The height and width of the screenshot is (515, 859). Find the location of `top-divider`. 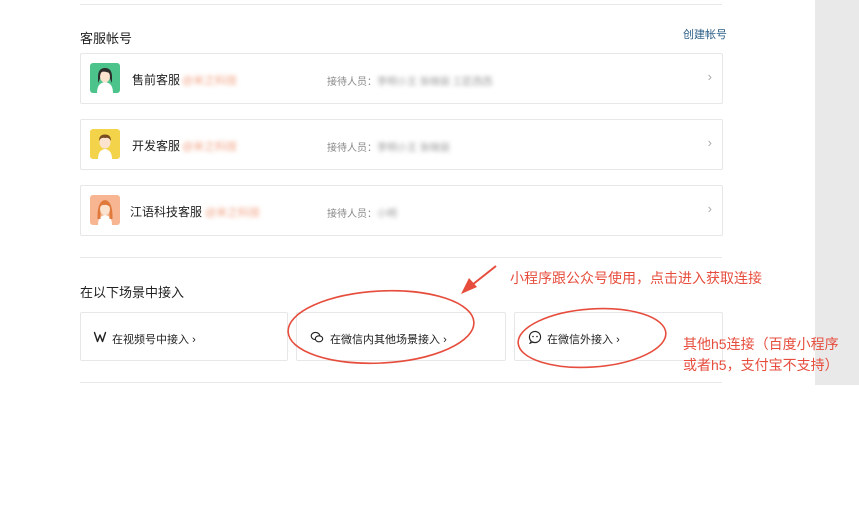

top-divider is located at coordinates (401, 4).